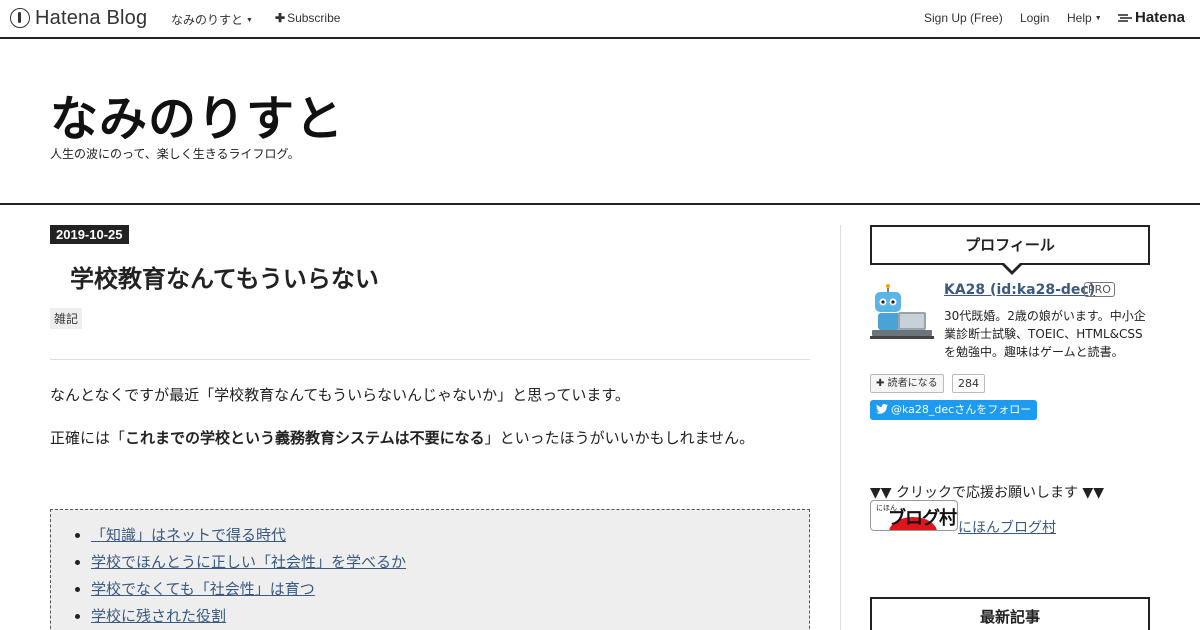 The height and width of the screenshot is (630, 1200). Describe the element at coordinates (450, 535) in the screenshot. I see `toc-item: 「知識」はネットで得る時代` at that location.